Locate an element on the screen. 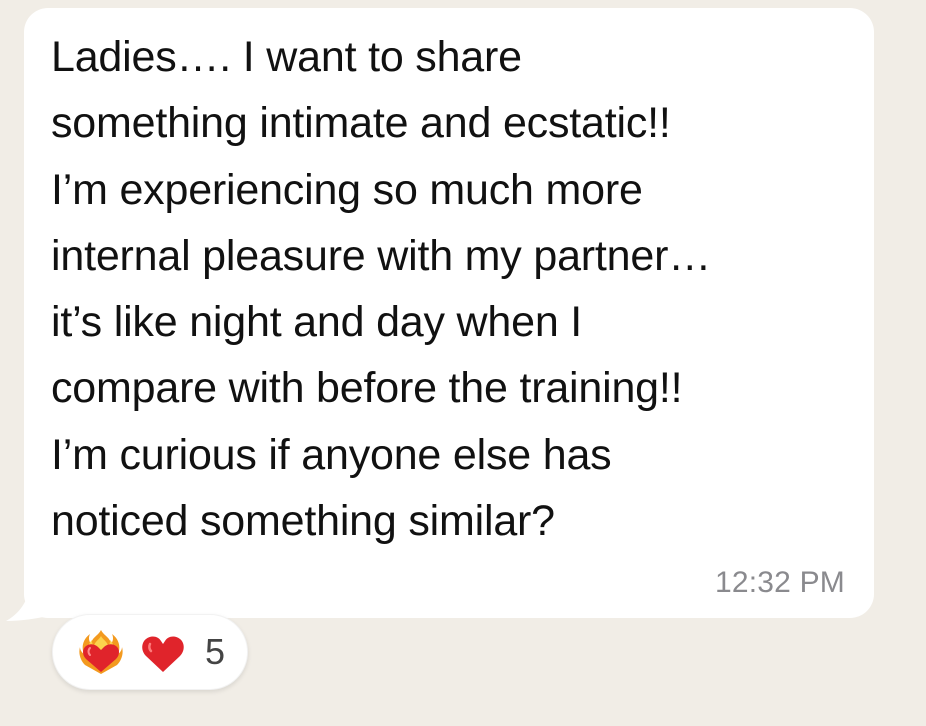 The height and width of the screenshot is (726, 926). message-line: something intimate and ecstatic!! is located at coordinates (361, 123).